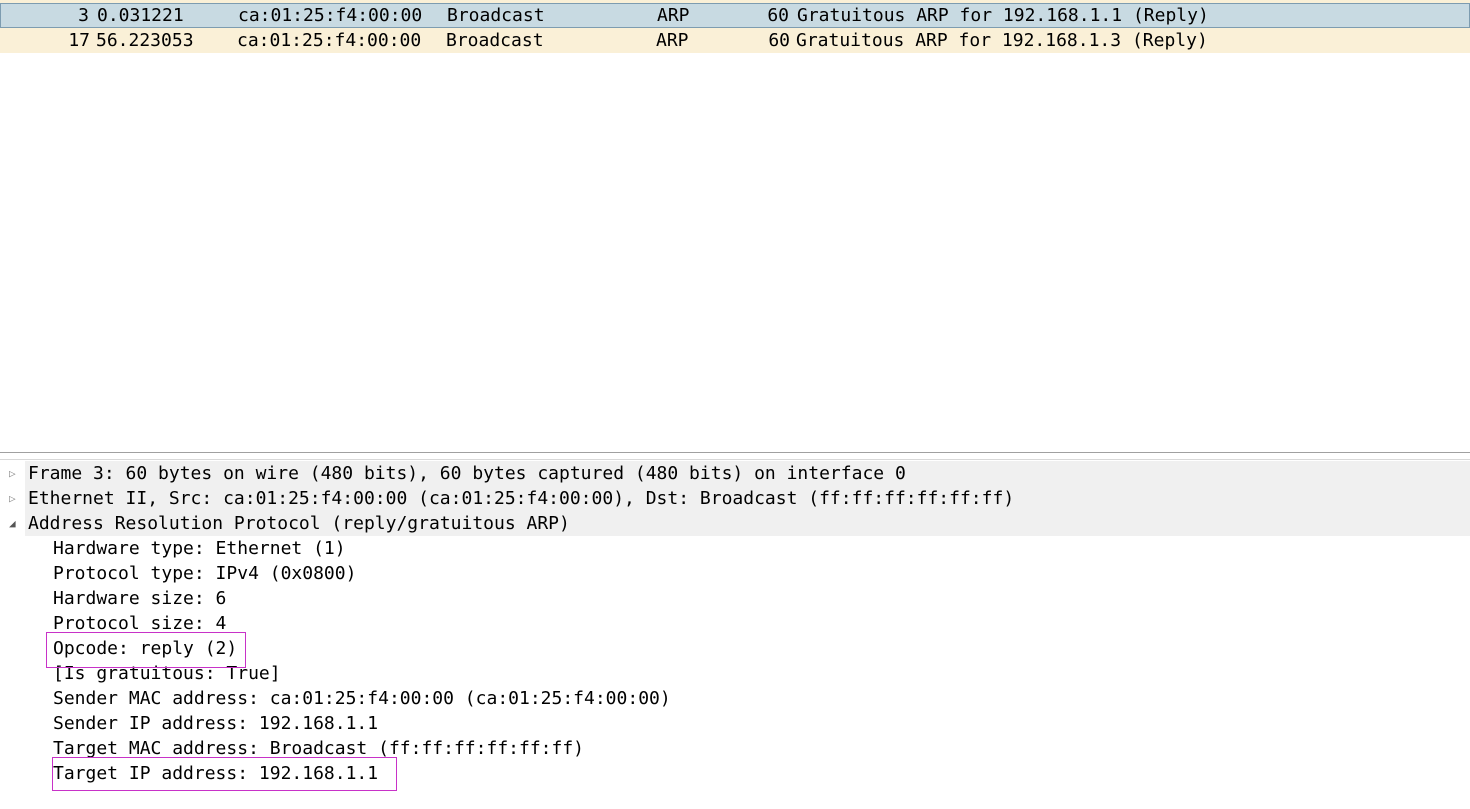  Describe the element at coordinates (83, 15) in the screenshot. I see `packet-no: 3` at that location.